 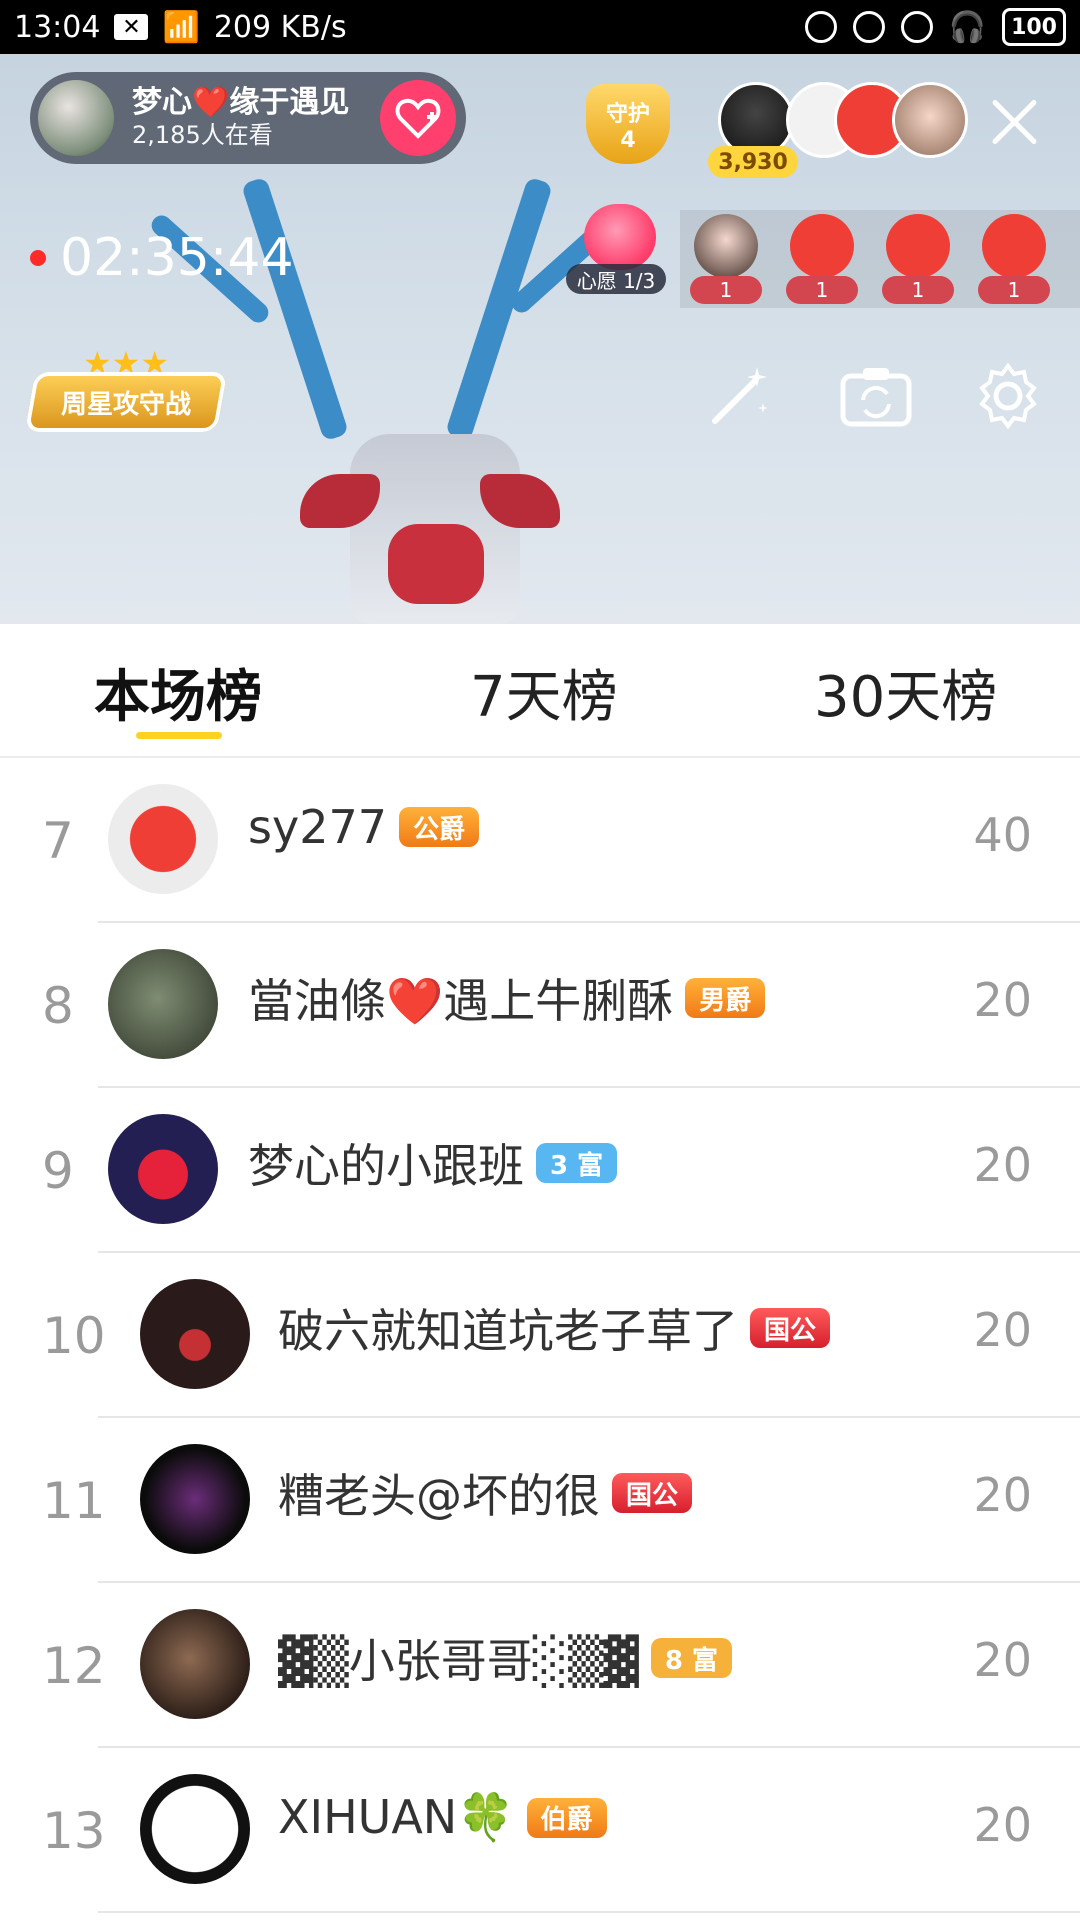 I want to click on user-name-row: 當油條❤️遇上牛脷酥 男爵, so click(x=507, y=998).